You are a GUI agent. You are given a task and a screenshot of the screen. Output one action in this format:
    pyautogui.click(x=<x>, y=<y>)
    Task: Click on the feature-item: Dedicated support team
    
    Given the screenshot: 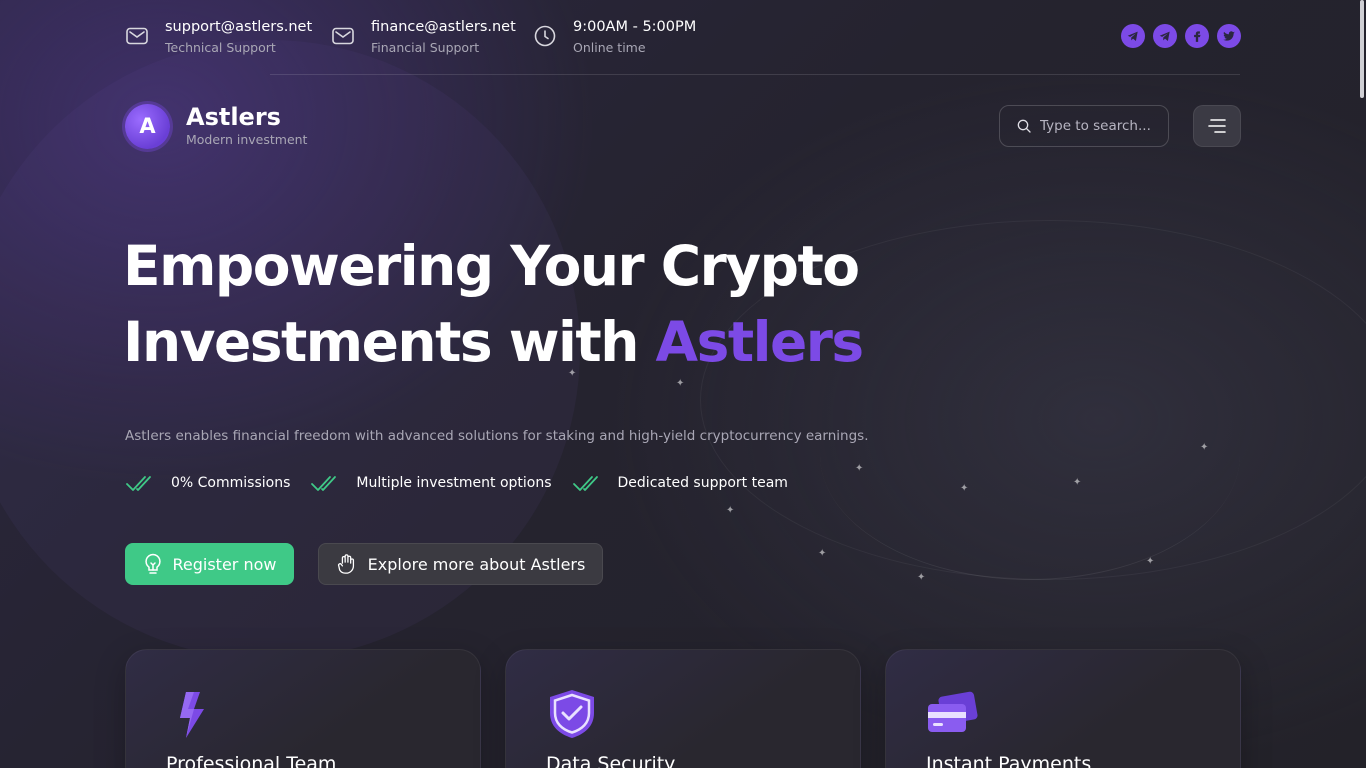 What is the action you would take?
    pyautogui.click(x=680, y=483)
    